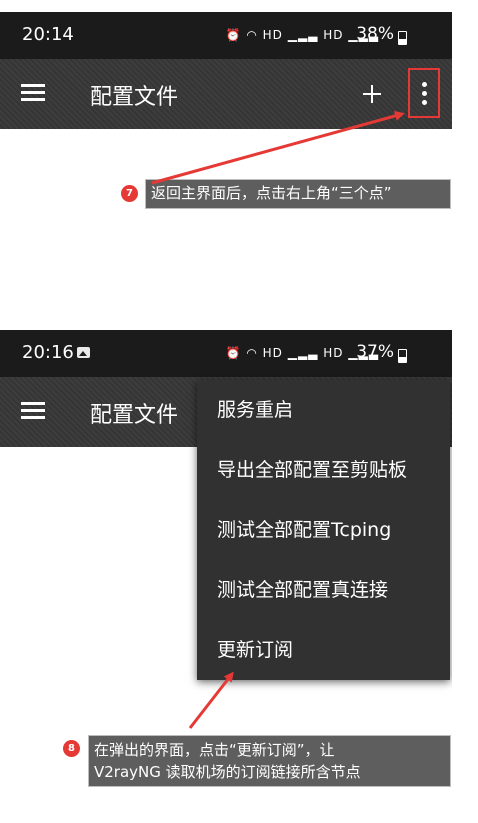 The image size is (478, 823). Describe the element at coordinates (71, 748) in the screenshot. I see `step-number-badge: 8` at that location.